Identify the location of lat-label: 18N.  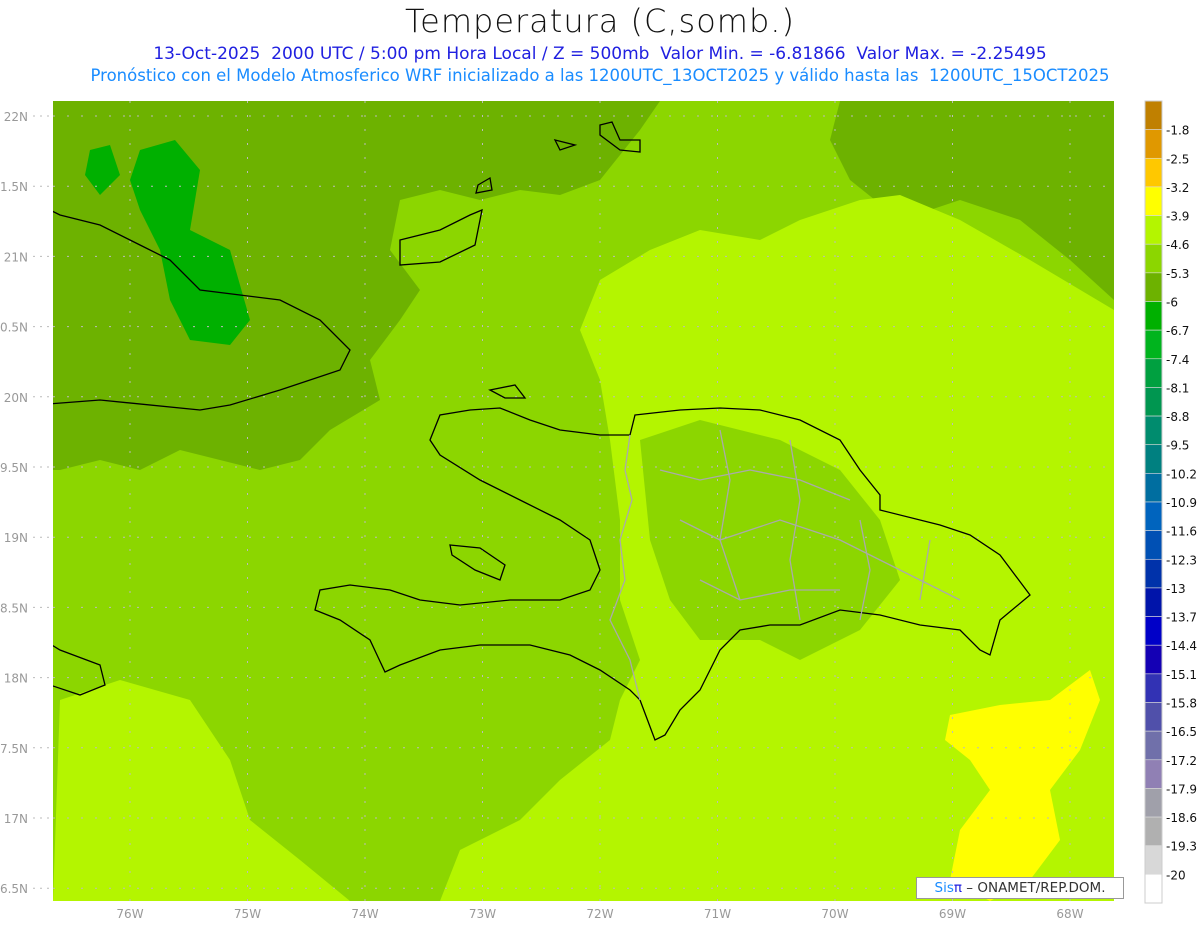
(16, 679).